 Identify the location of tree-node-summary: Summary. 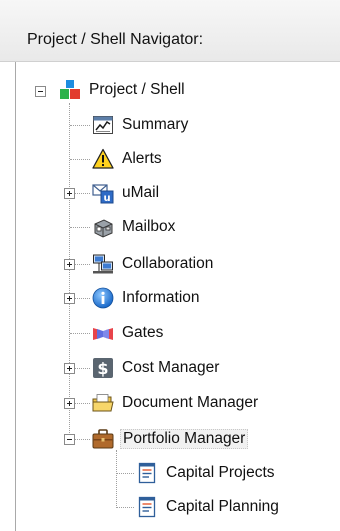
(141, 125).